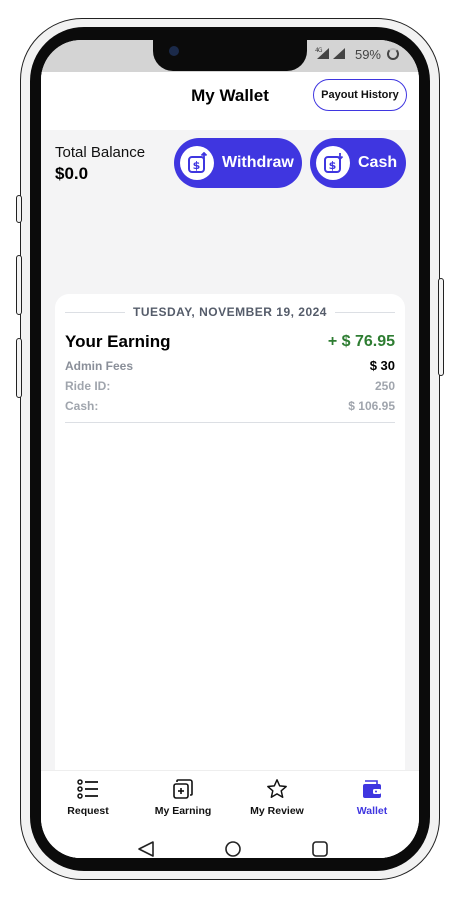 The image size is (460, 900). Describe the element at coordinates (320, 849) in the screenshot. I see `recents-nav-icon` at that location.